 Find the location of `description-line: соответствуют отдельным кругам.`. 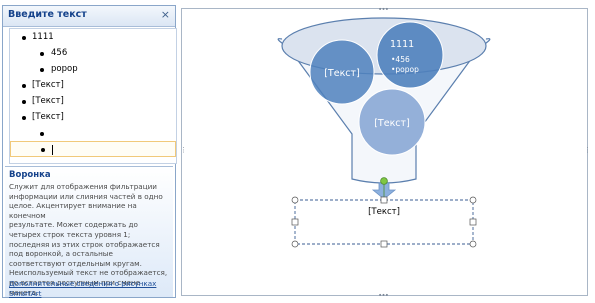

description-line: соответствуют отдельным кругам. is located at coordinates (75, 263).